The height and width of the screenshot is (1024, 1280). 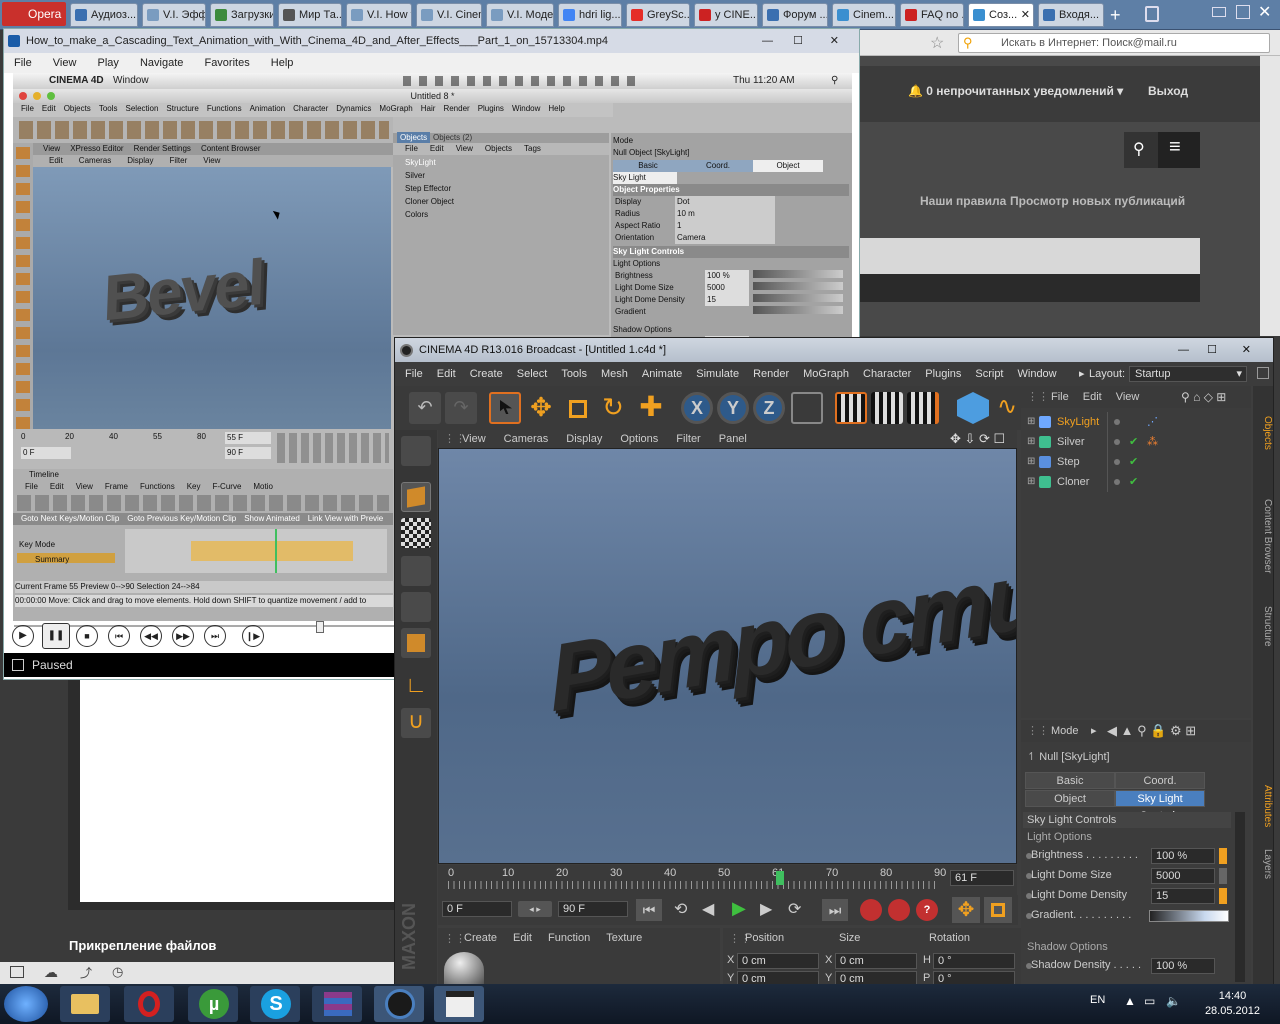 What do you see at coordinates (725, 202) in the screenshot?
I see `mac-prop-value: Dot` at bounding box center [725, 202].